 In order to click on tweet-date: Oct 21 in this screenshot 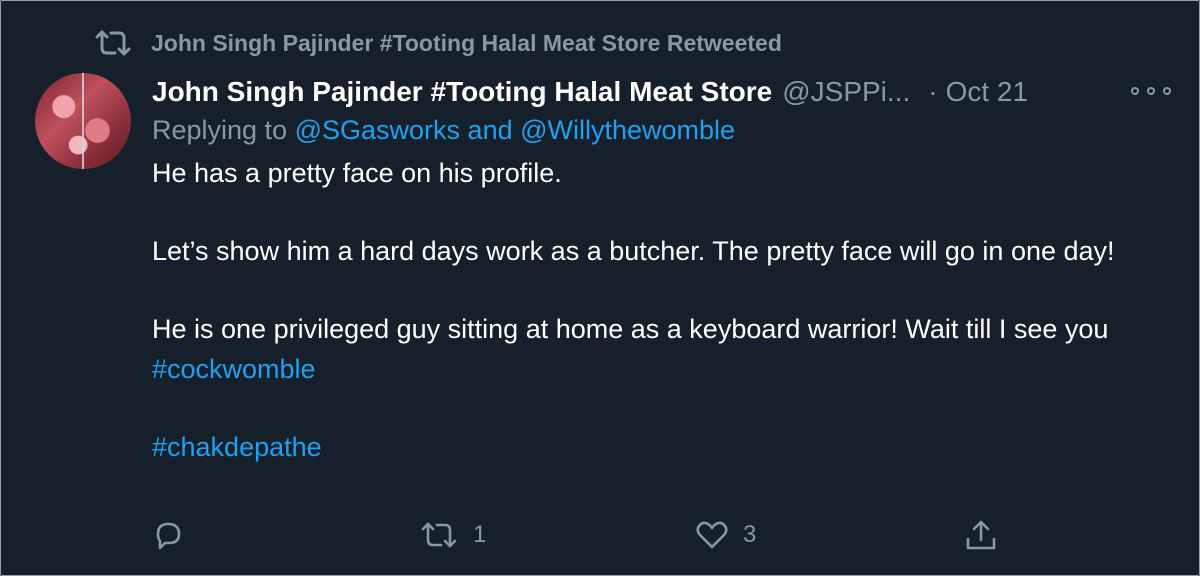, I will do `click(987, 92)`.